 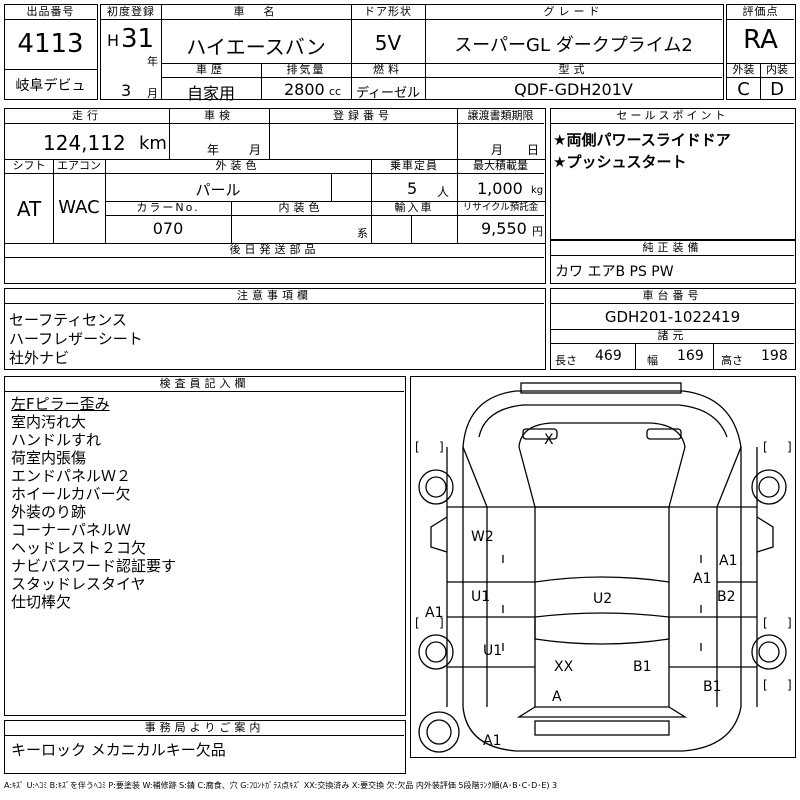 What do you see at coordinates (760, 40) in the screenshot?
I see `score-value: RA` at bounding box center [760, 40].